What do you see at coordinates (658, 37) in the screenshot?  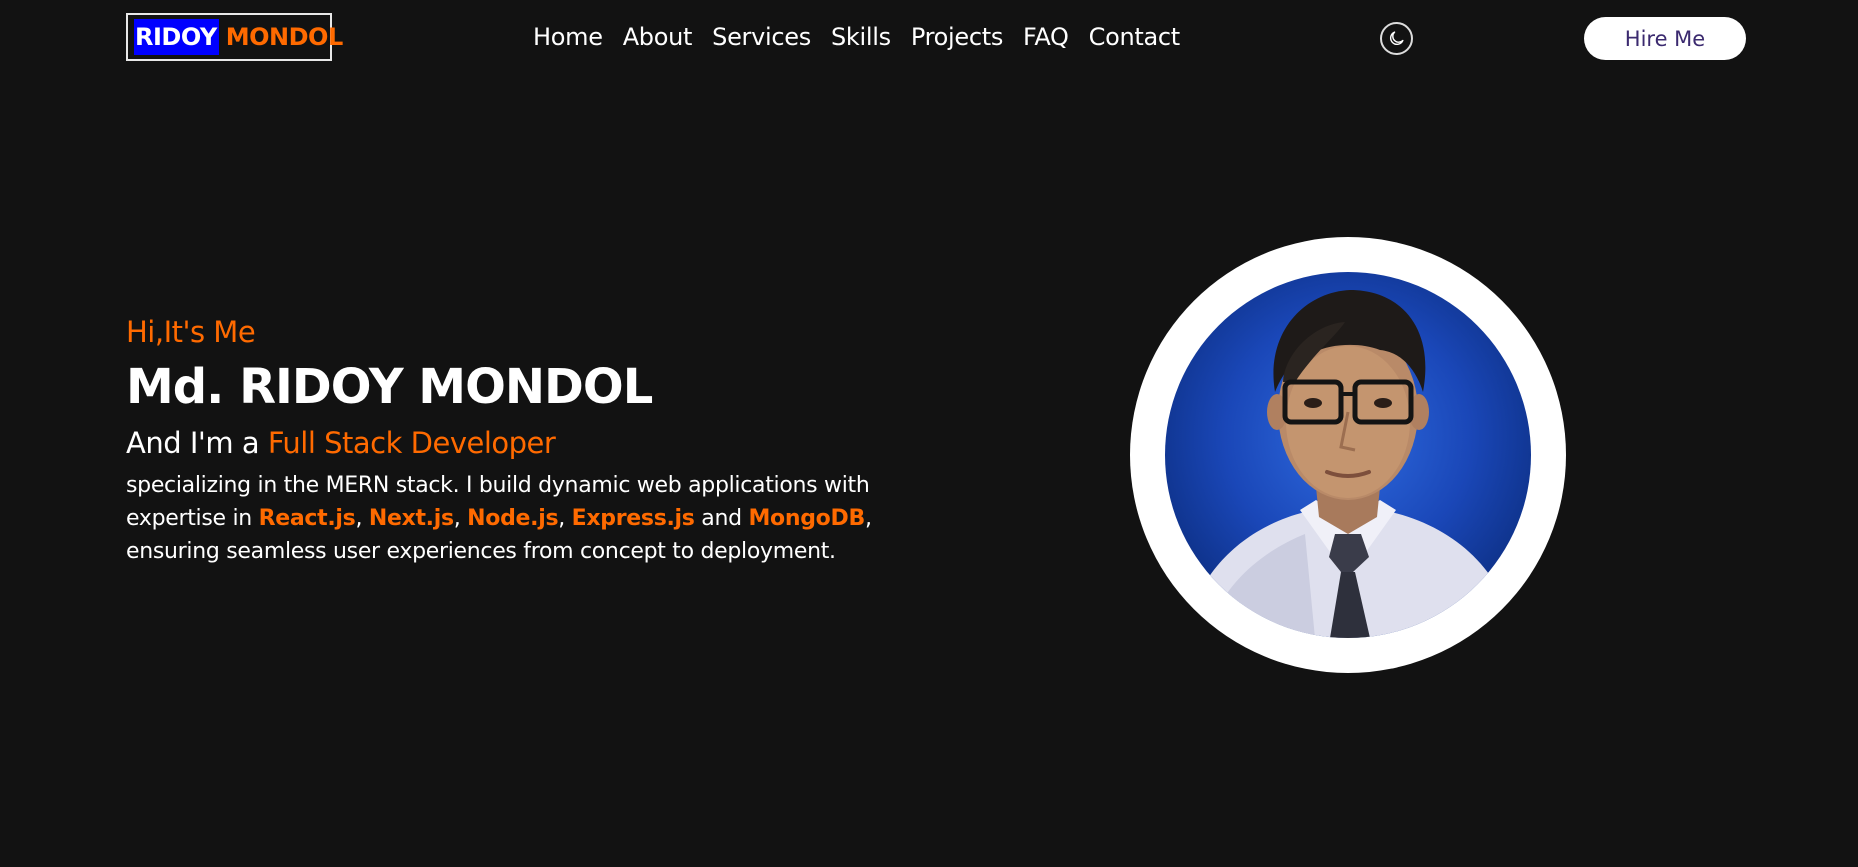 I see `nav-link-about: About` at bounding box center [658, 37].